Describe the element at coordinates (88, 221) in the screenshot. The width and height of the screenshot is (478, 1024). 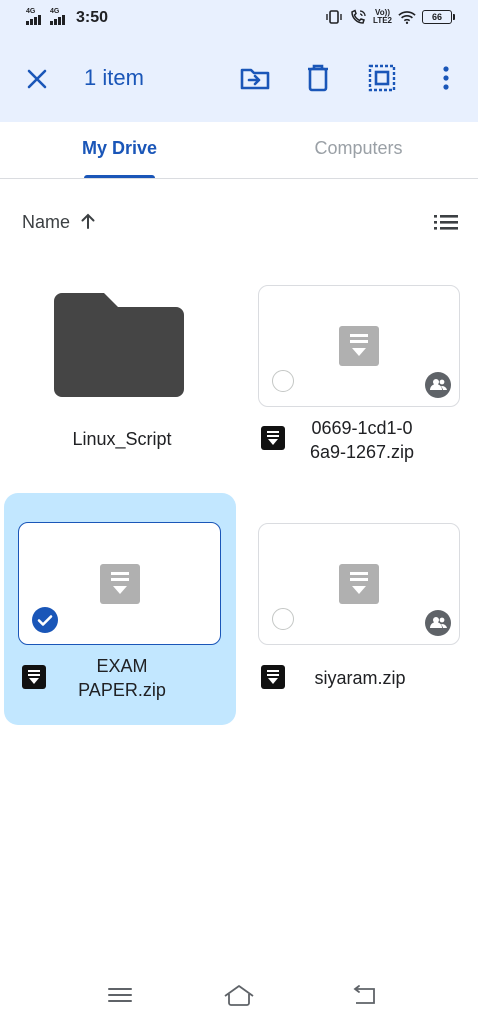
I see `arrow-up-icon` at that location.